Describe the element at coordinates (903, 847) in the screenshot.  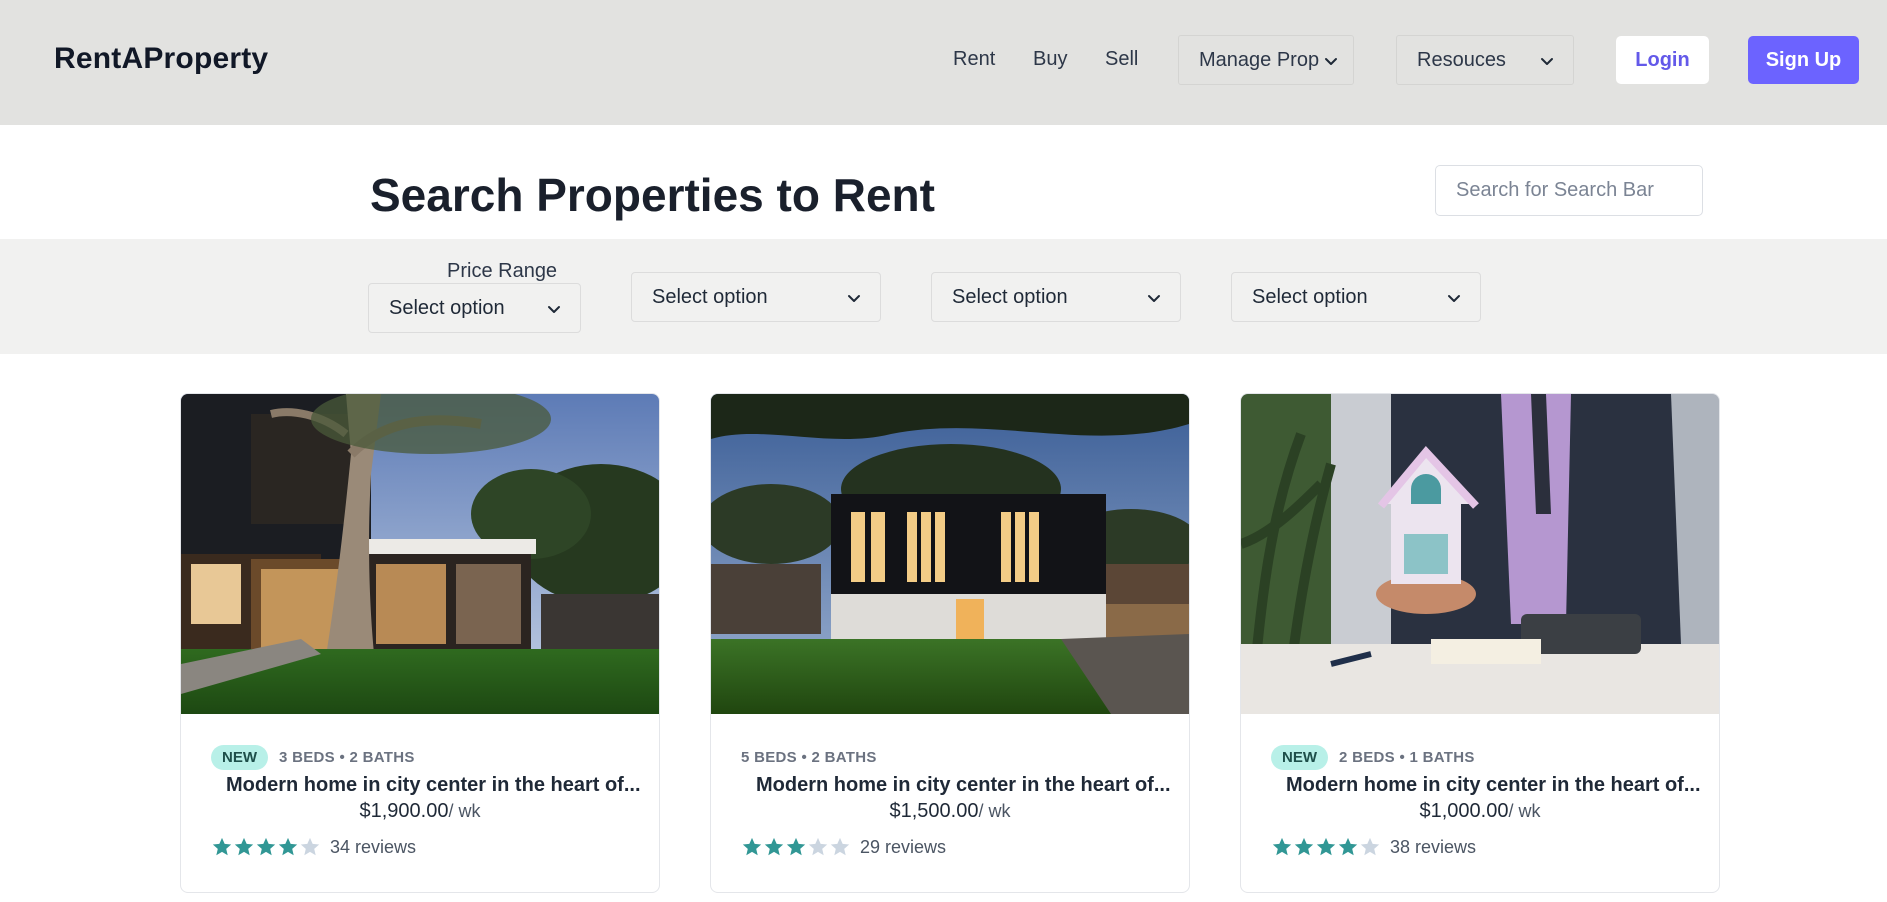
I see `review-count: 29 reviews` at that location.